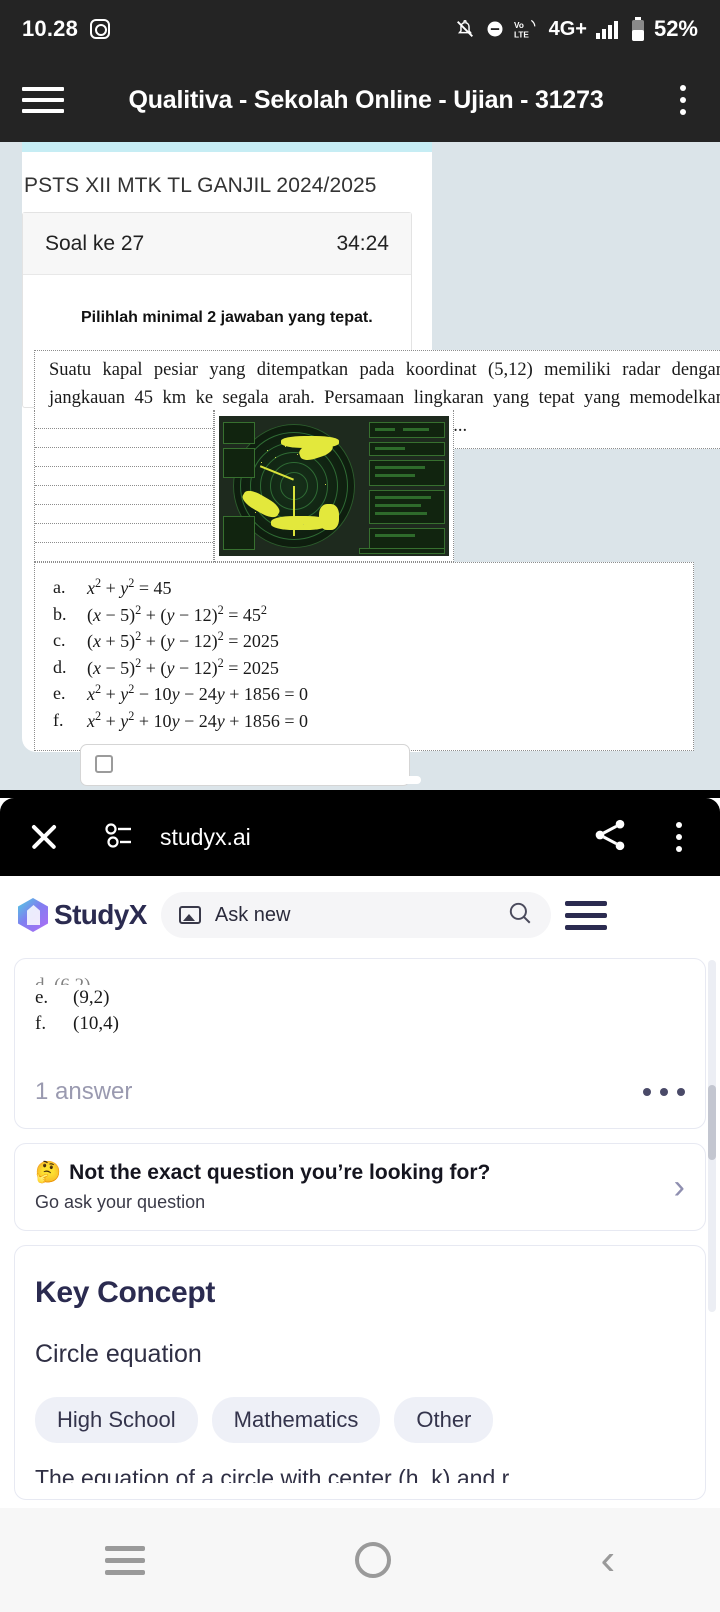 The height and width of the screenshot is (1612, 720). Describe the element at coordinates (606, 30) in the screenshot. I see `signal-bars-icon` at that location.